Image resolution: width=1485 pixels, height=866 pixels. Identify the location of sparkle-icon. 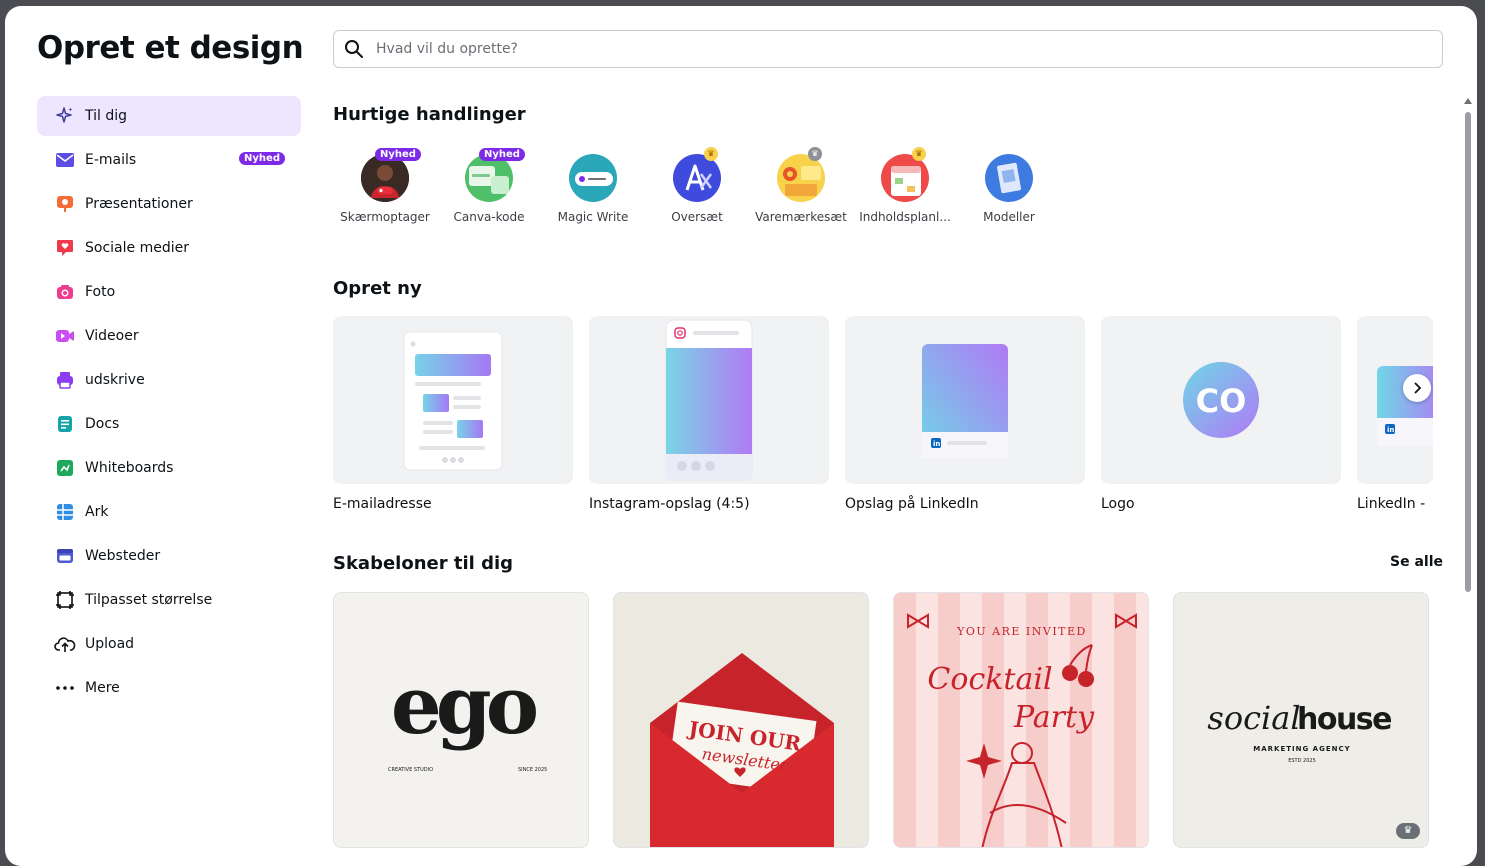
(65, 116).